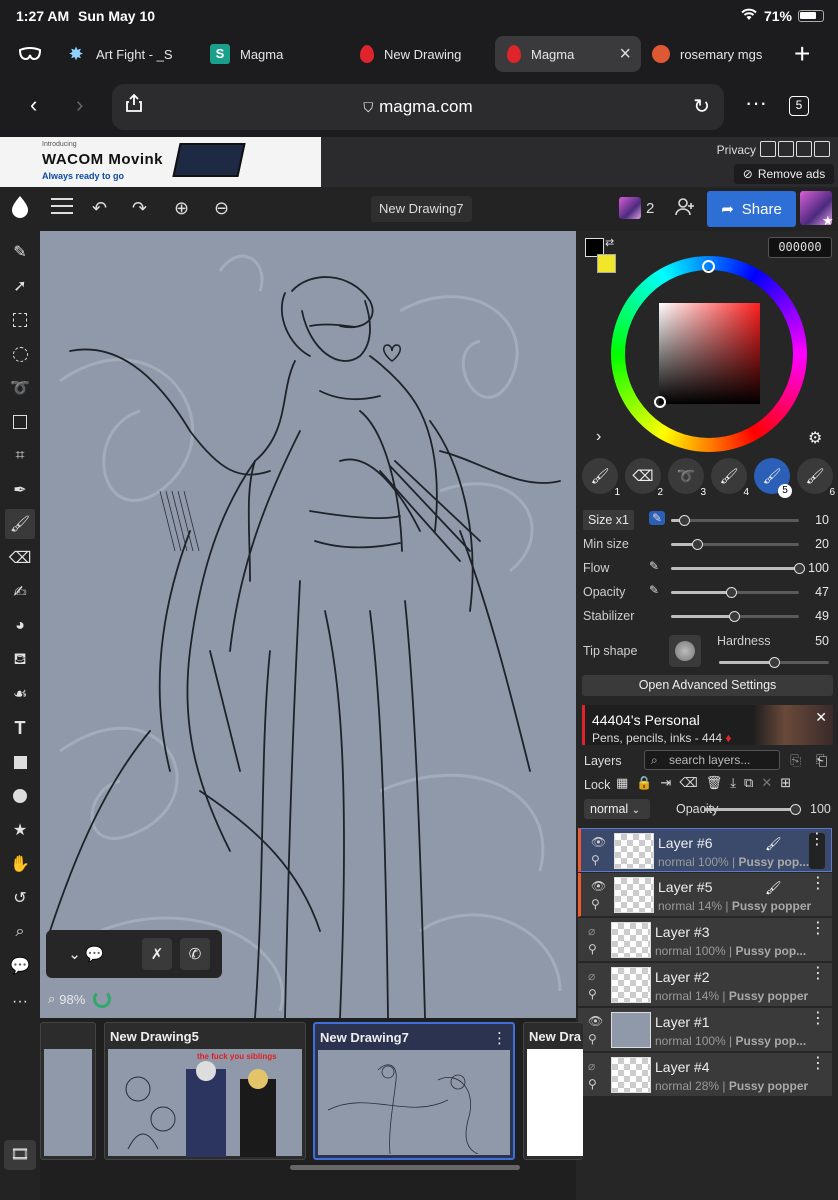  I want to click on secondary-color-swatch, so click(606, 263).